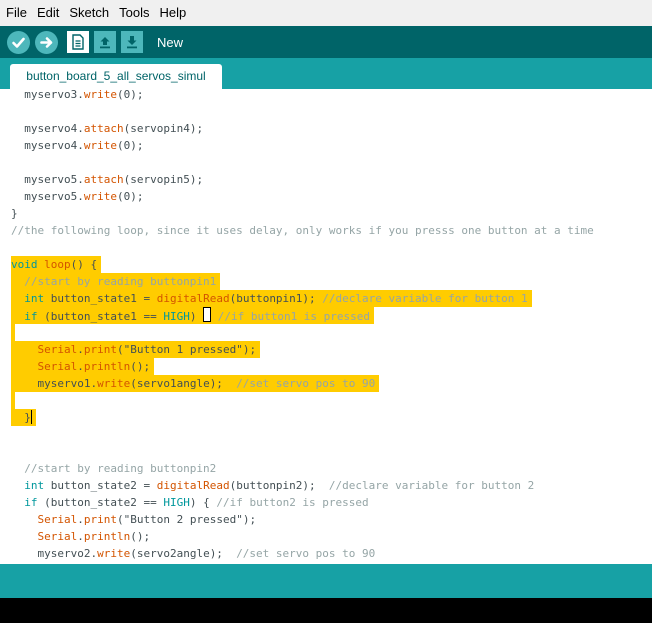  I want to click on new-icon, so click(78, 42).